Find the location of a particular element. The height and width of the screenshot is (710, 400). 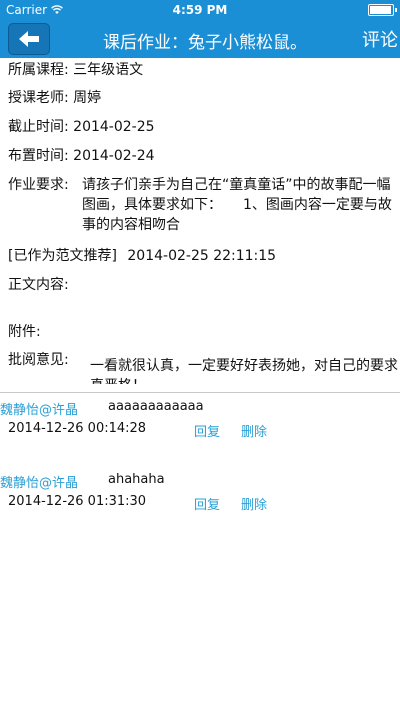

course-label: 所属课程: is located at coordinates (38, 70).